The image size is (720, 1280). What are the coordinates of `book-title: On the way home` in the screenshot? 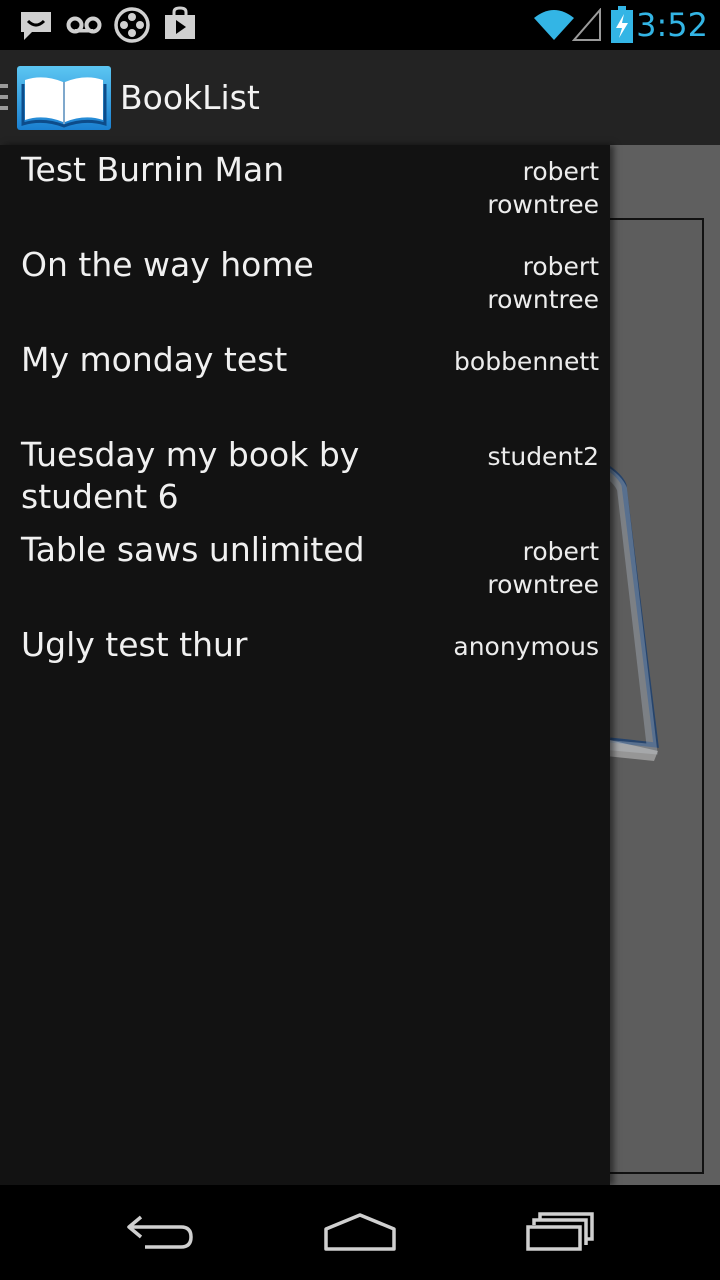 It's located at (167, 264).